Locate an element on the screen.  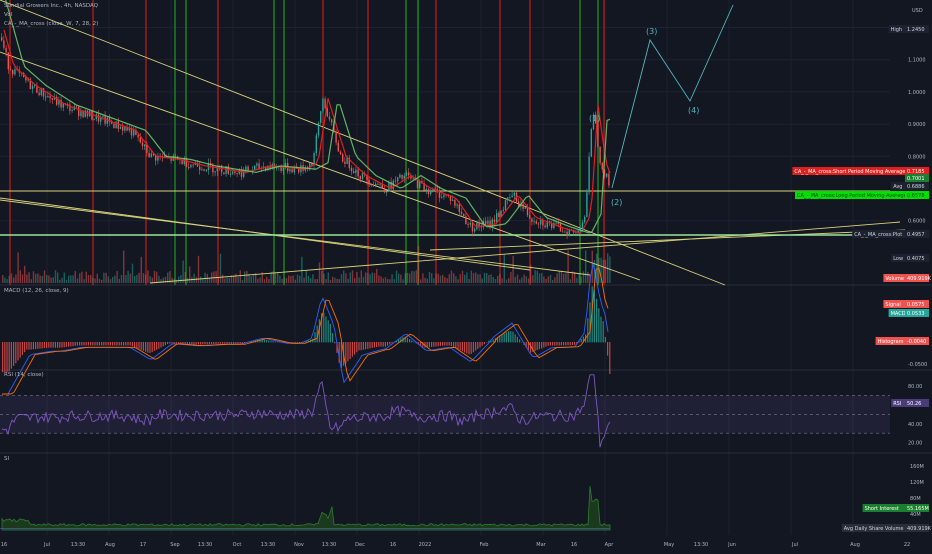
rsi-title: RSI (14, close) is located at coordinates (24, 375).